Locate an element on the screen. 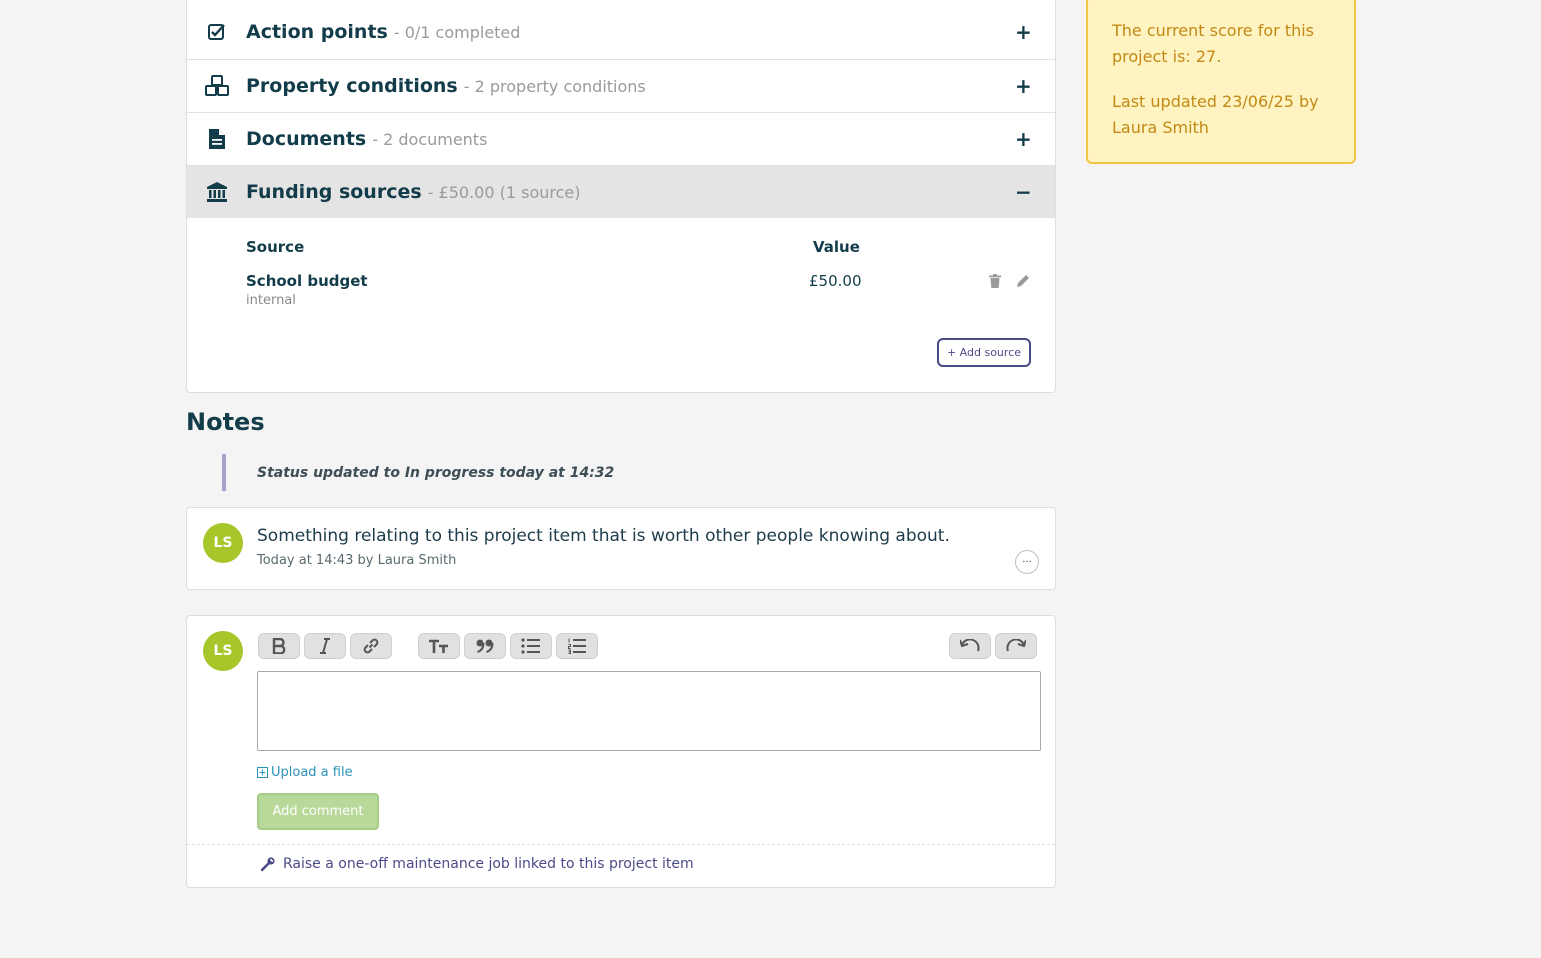 This screenshot has height=958, width=1541. redo-button is located at coordinates (1016, 646).